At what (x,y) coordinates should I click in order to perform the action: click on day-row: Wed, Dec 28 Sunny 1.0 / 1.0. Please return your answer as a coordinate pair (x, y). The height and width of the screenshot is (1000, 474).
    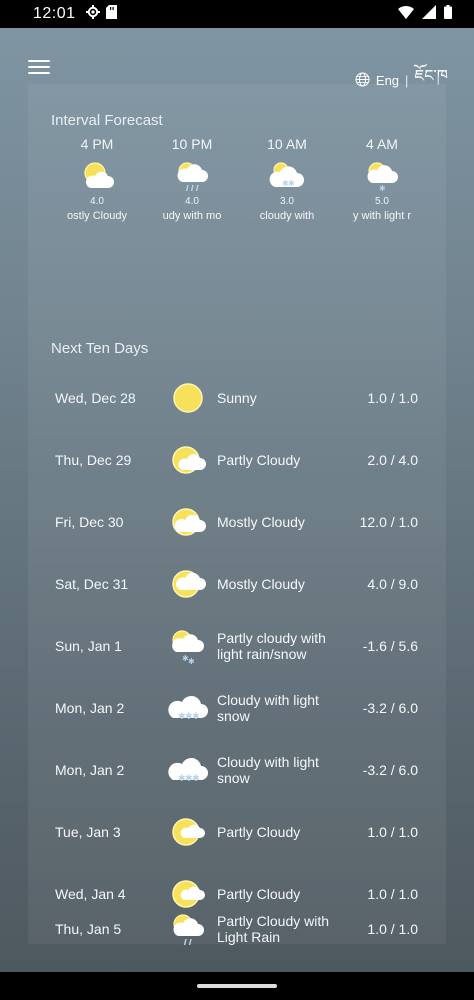
    Looking at the image, I should click on (237, 398).